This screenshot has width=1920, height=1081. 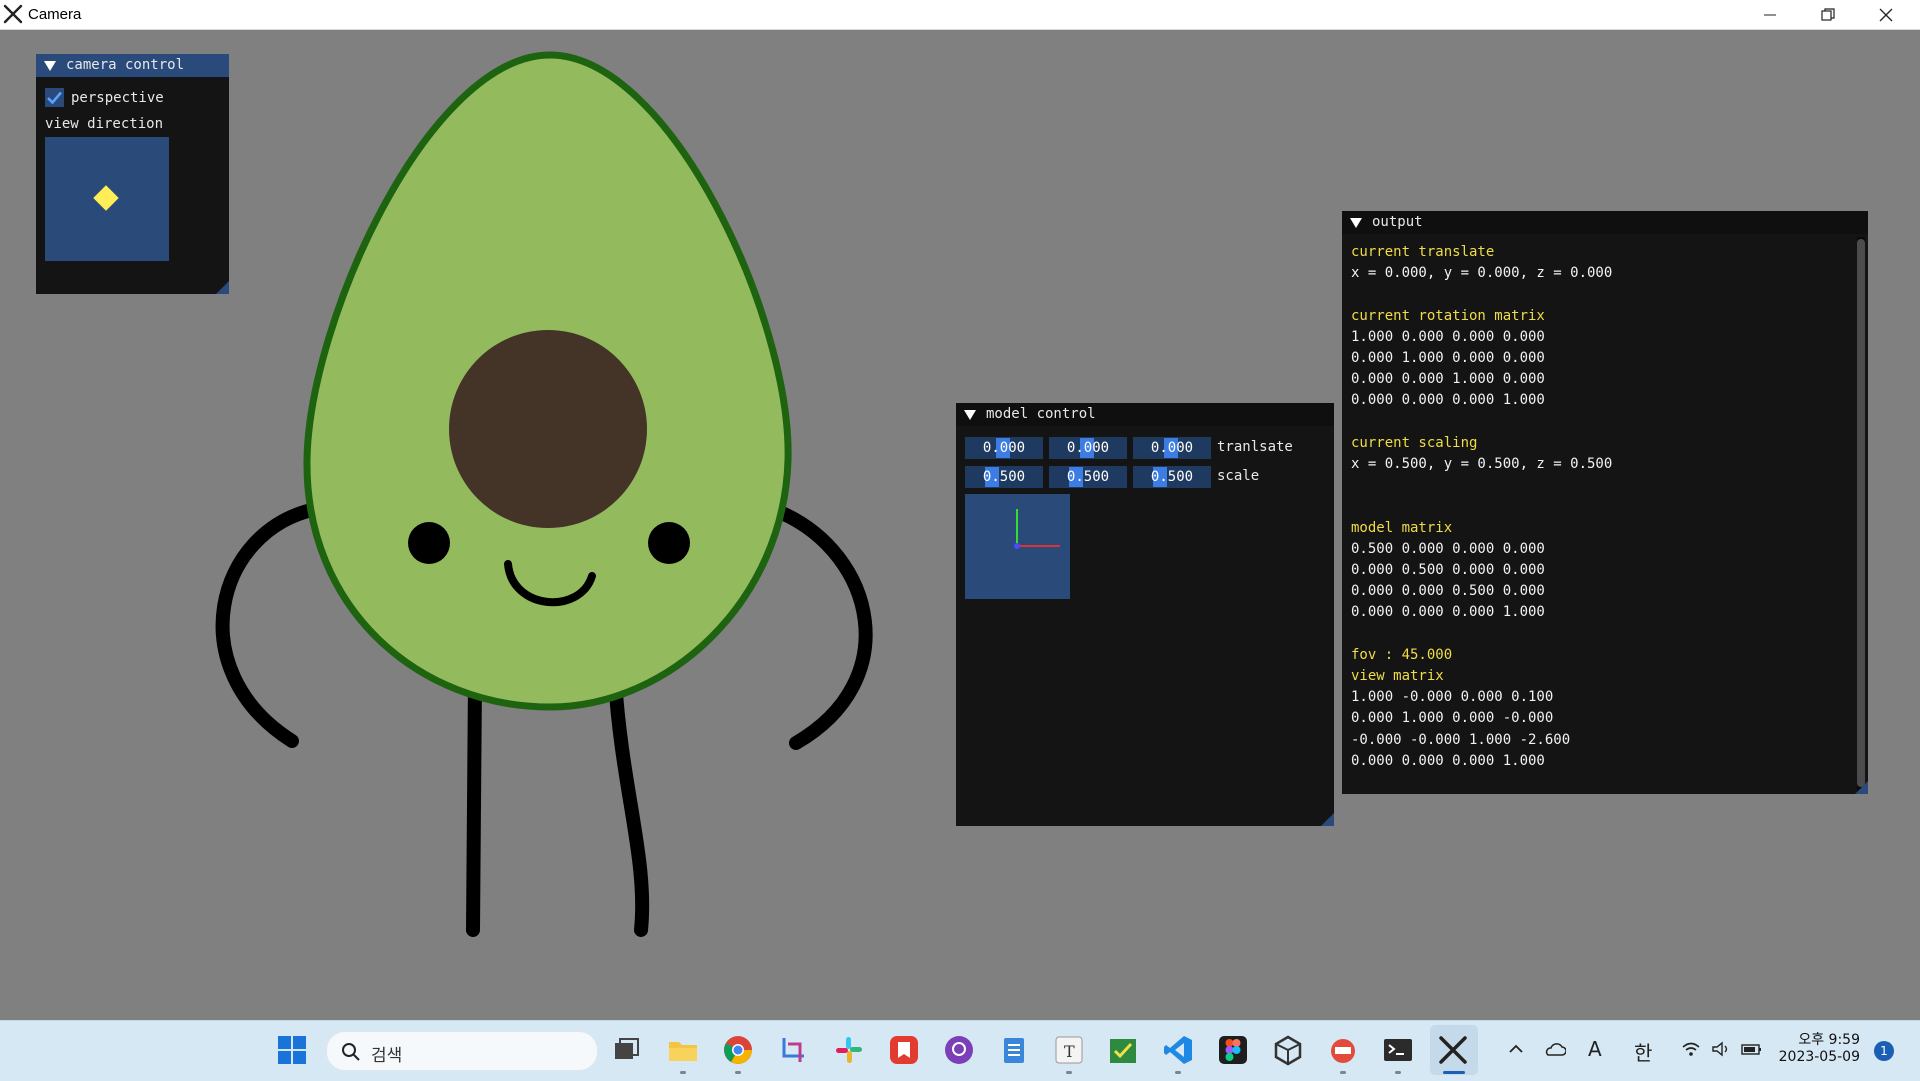 What do you see at coordinates (1555, 1049) in the screenshot?
I see `onedrive-icon` at bounding box center [1555, 1049].